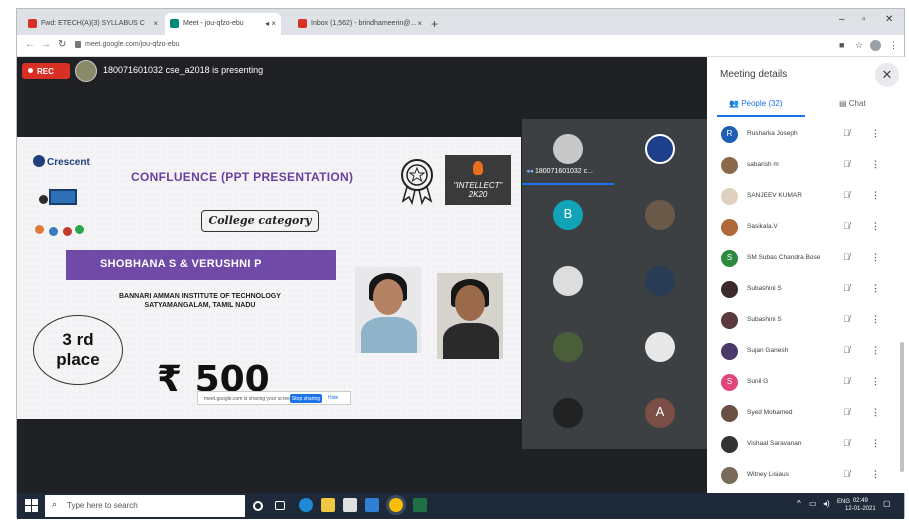 The height and width of the screenshot is (521, 909). What do you see at coordinates (306, 505) in the screenshot?
I see `edge-icon` at bounding box center [306, 505].